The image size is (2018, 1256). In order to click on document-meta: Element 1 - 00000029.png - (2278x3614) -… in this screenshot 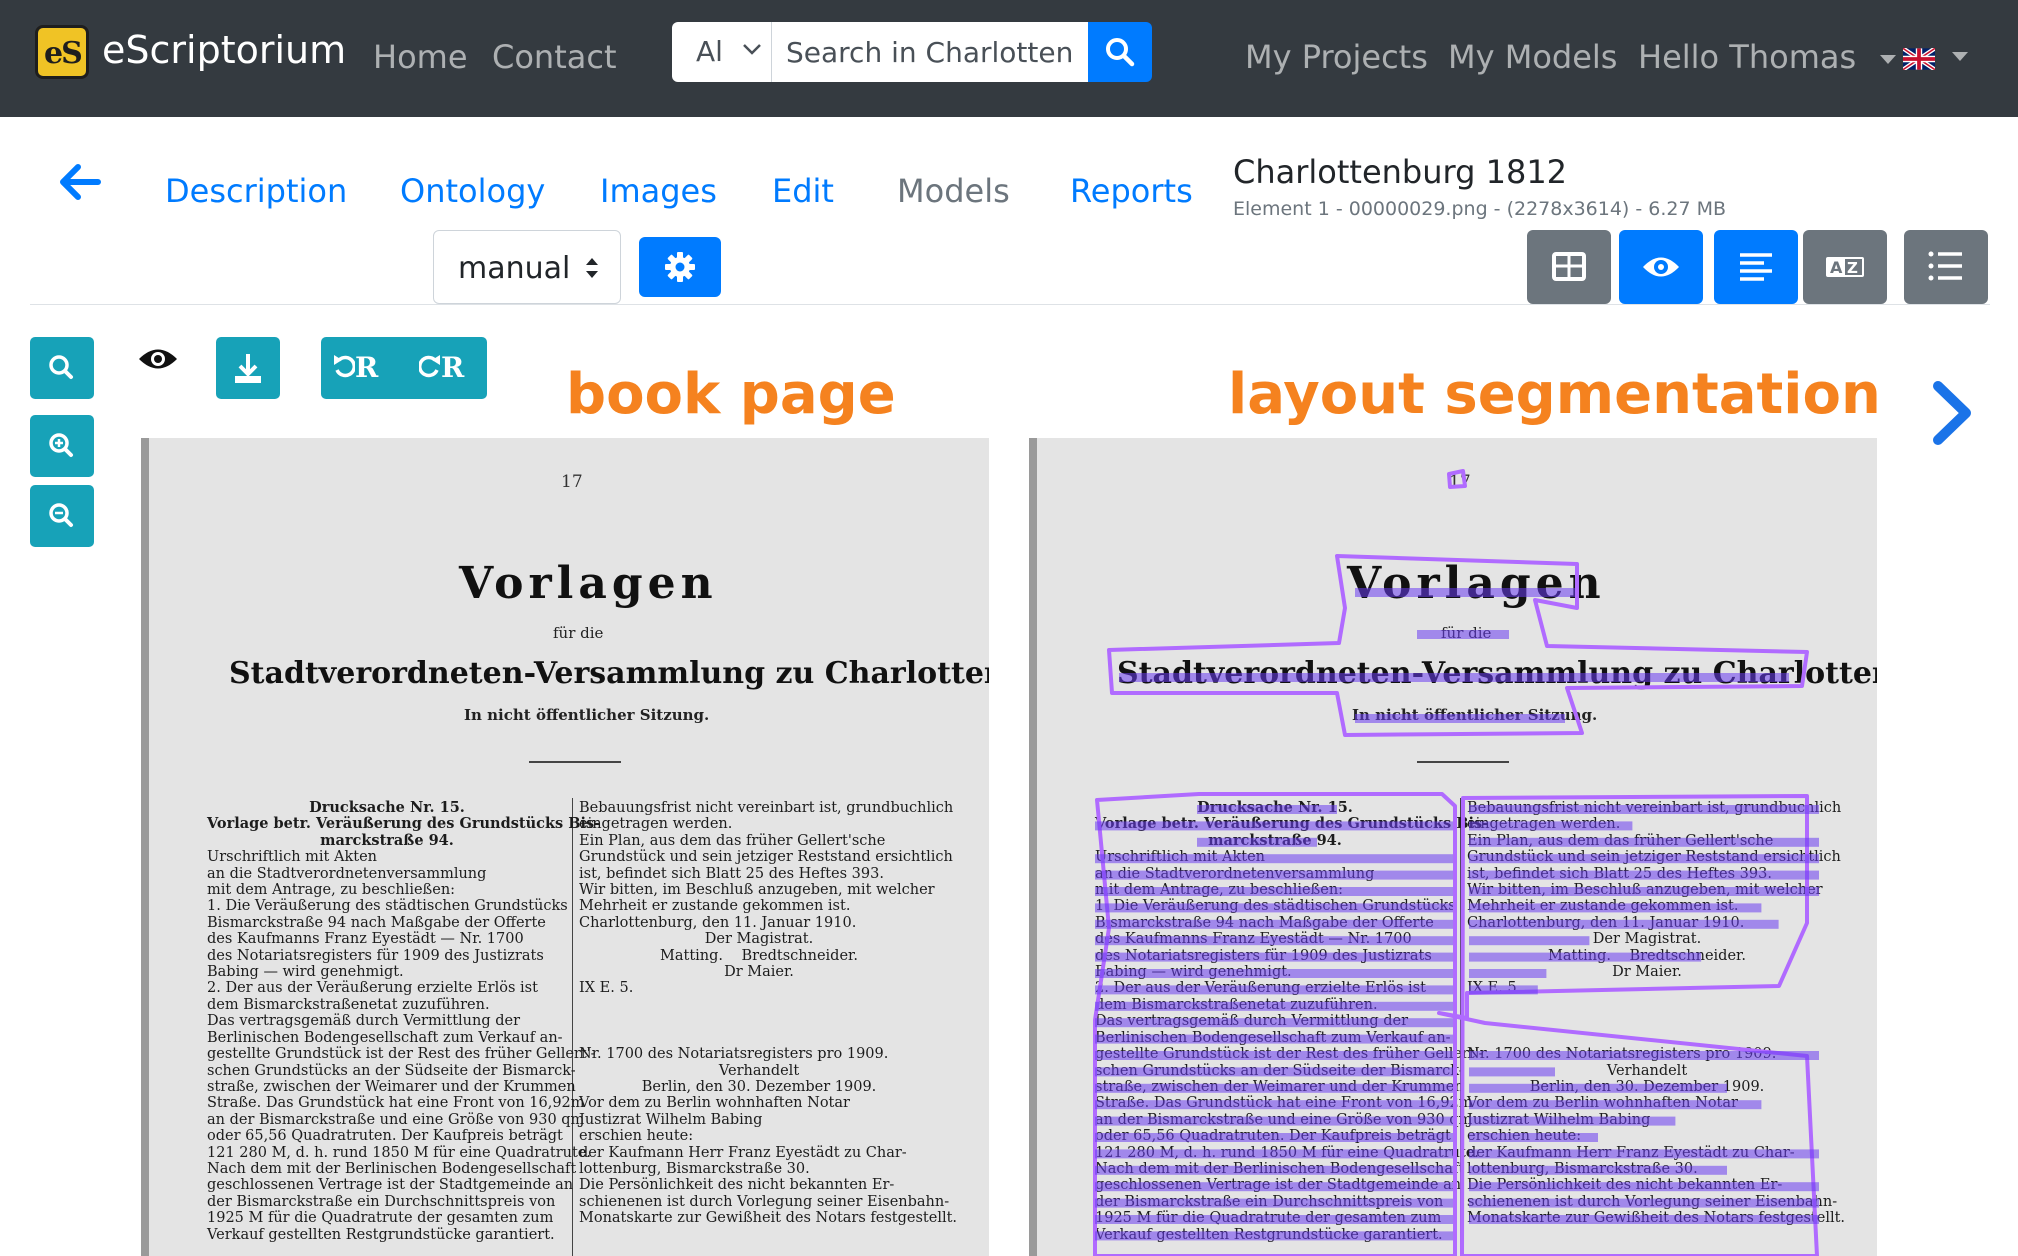, I will do `click(1480, 209)`.